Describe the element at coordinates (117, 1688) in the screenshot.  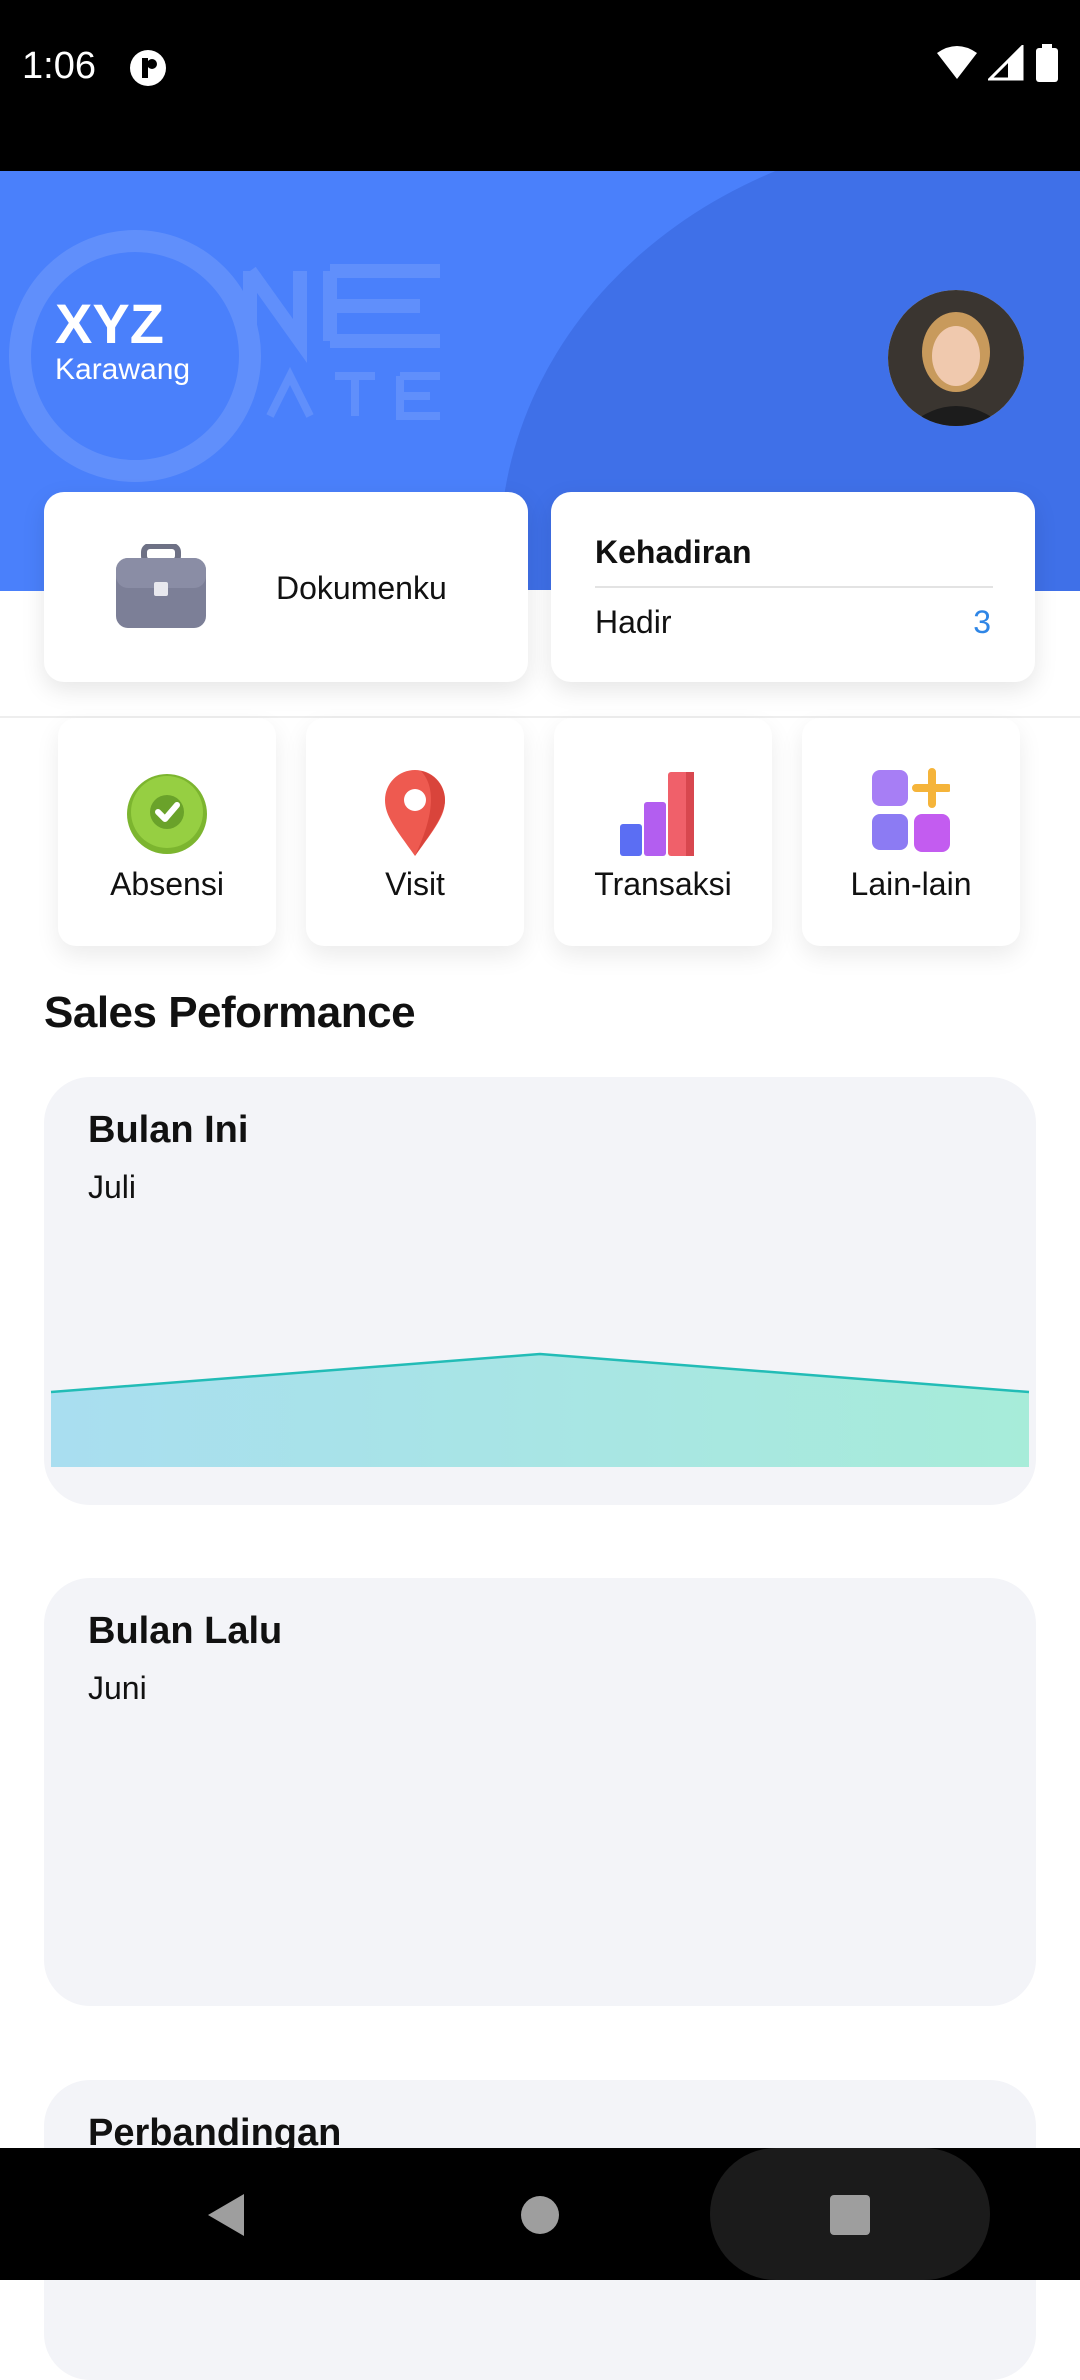
I see `last-month-subtitle: Juni` at that location.